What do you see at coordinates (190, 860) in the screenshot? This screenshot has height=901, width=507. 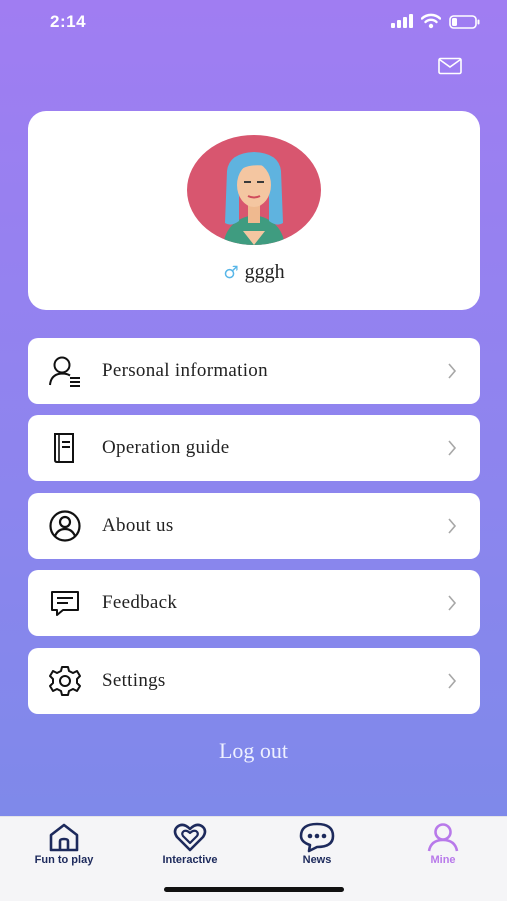 I see `tab-label: Interactive` at bounding box center [190, 860].